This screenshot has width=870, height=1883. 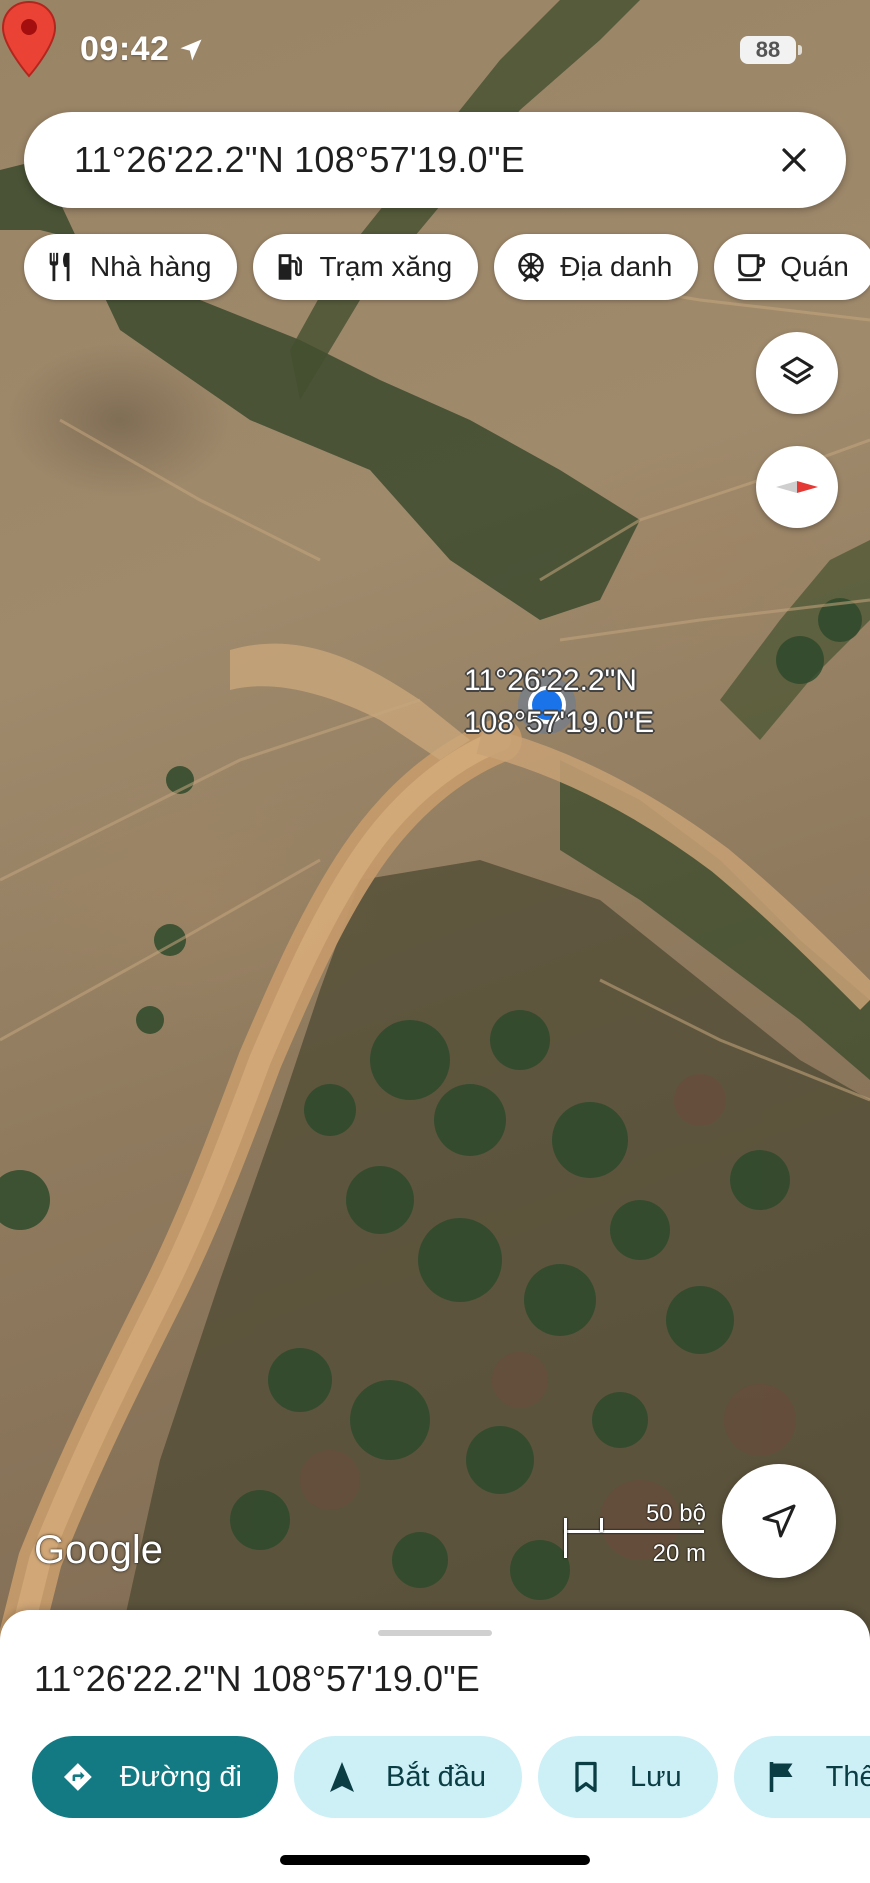 What do you see at coordinates (586, 1777) in the screenshot?
I see `bookmark-icon` at bounding box center [586, 1777].